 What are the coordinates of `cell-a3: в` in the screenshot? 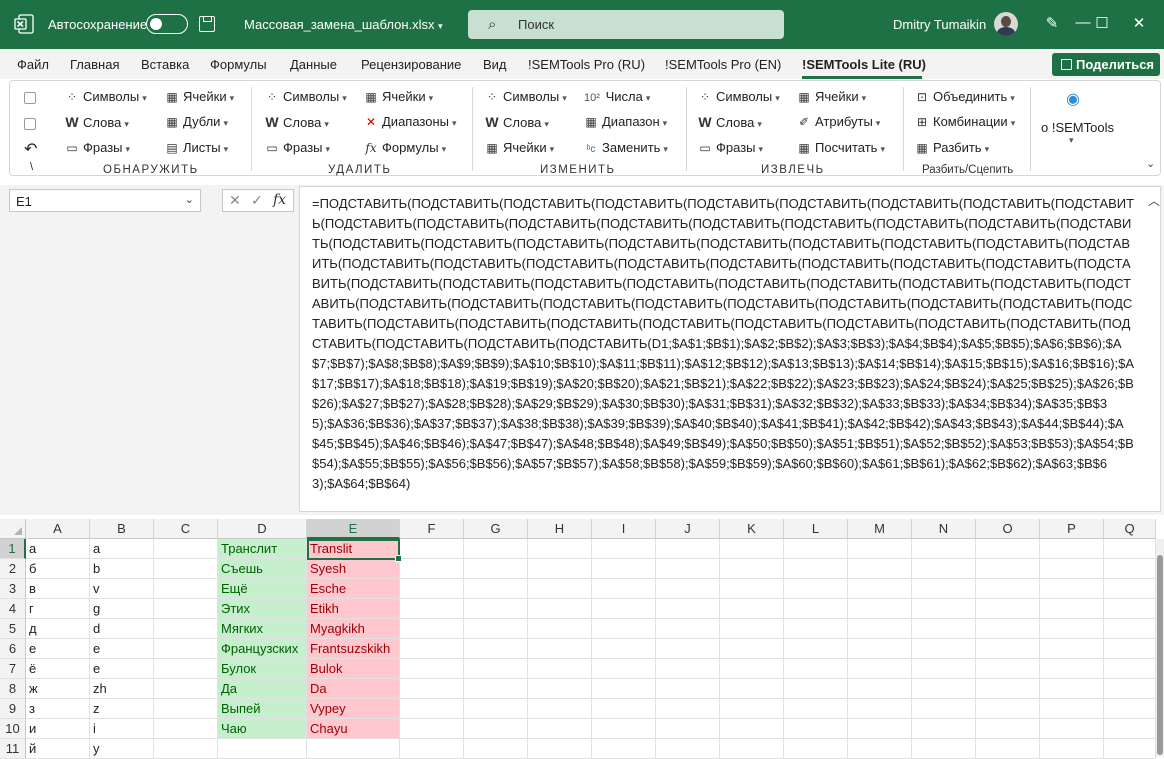 It's located at (58, 589).